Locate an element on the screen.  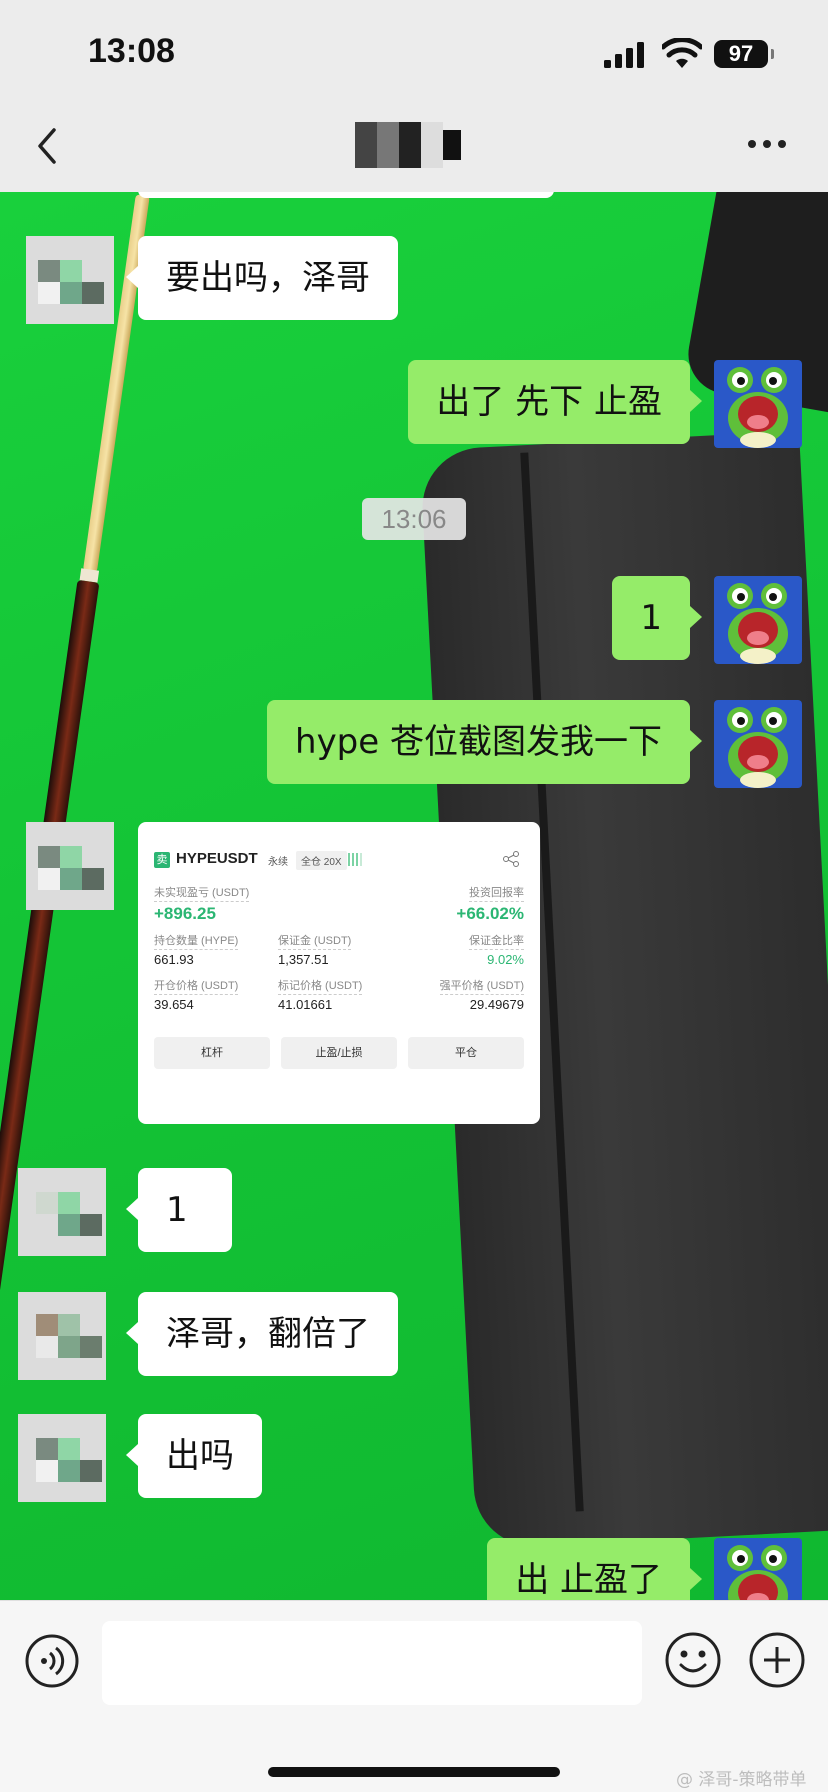
input-bar: @ 泽哥-策略带单 is located at coordinates (414, 1696).